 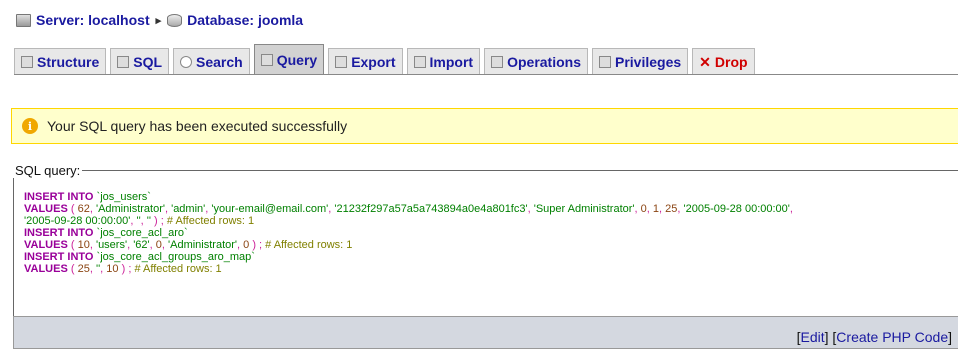 What do you see at coordinates (489, 197) in the screenshot?
I see `sql-line: INSERT INTO `jos_users`` at bounding box center [489, 197].